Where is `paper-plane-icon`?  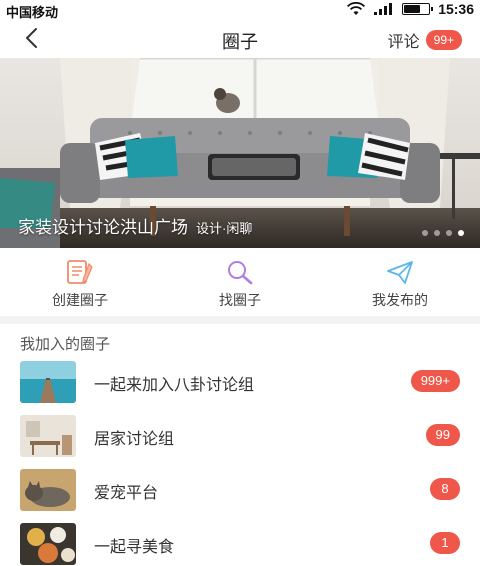
paper-plane-icon is located at coordinates (400, 272).